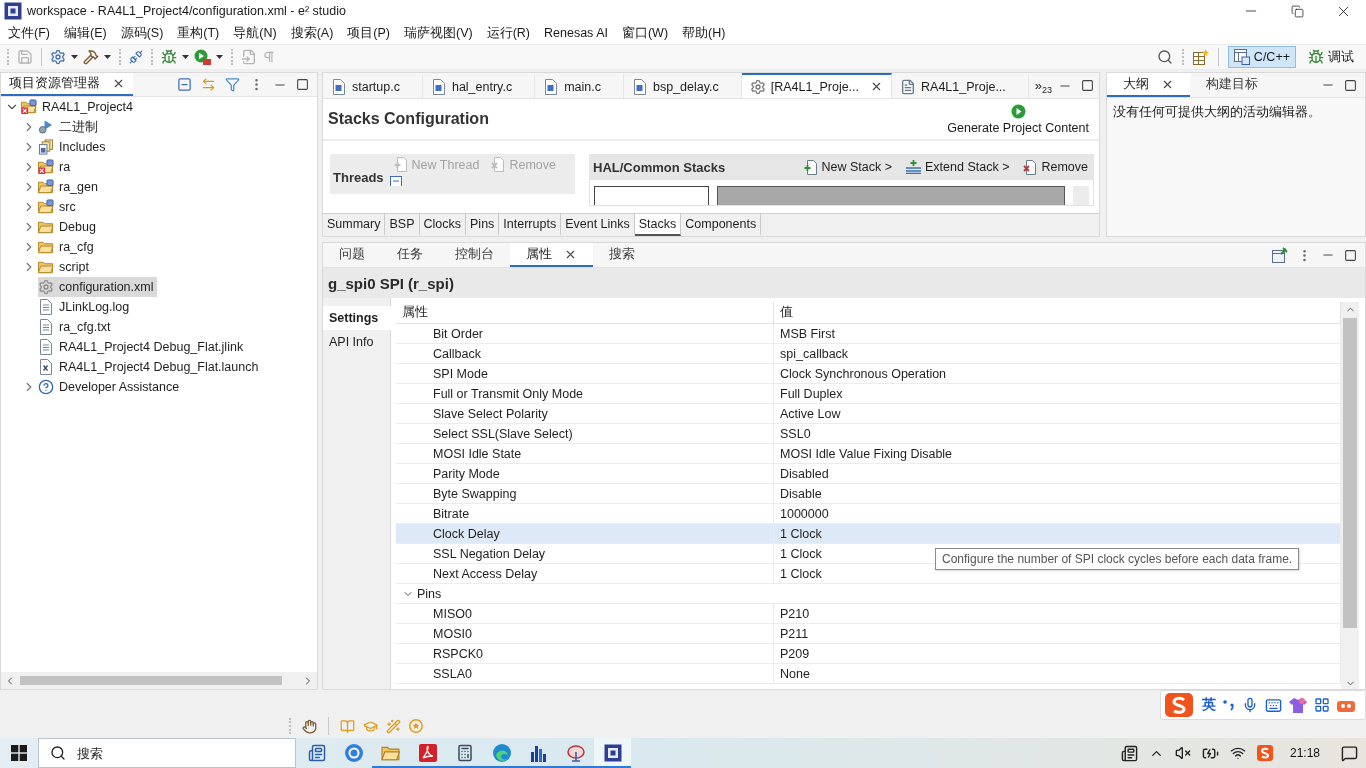  Describe the element at coordinates (65, 267) in the screenshot. I see `tree-item: script` at that location.